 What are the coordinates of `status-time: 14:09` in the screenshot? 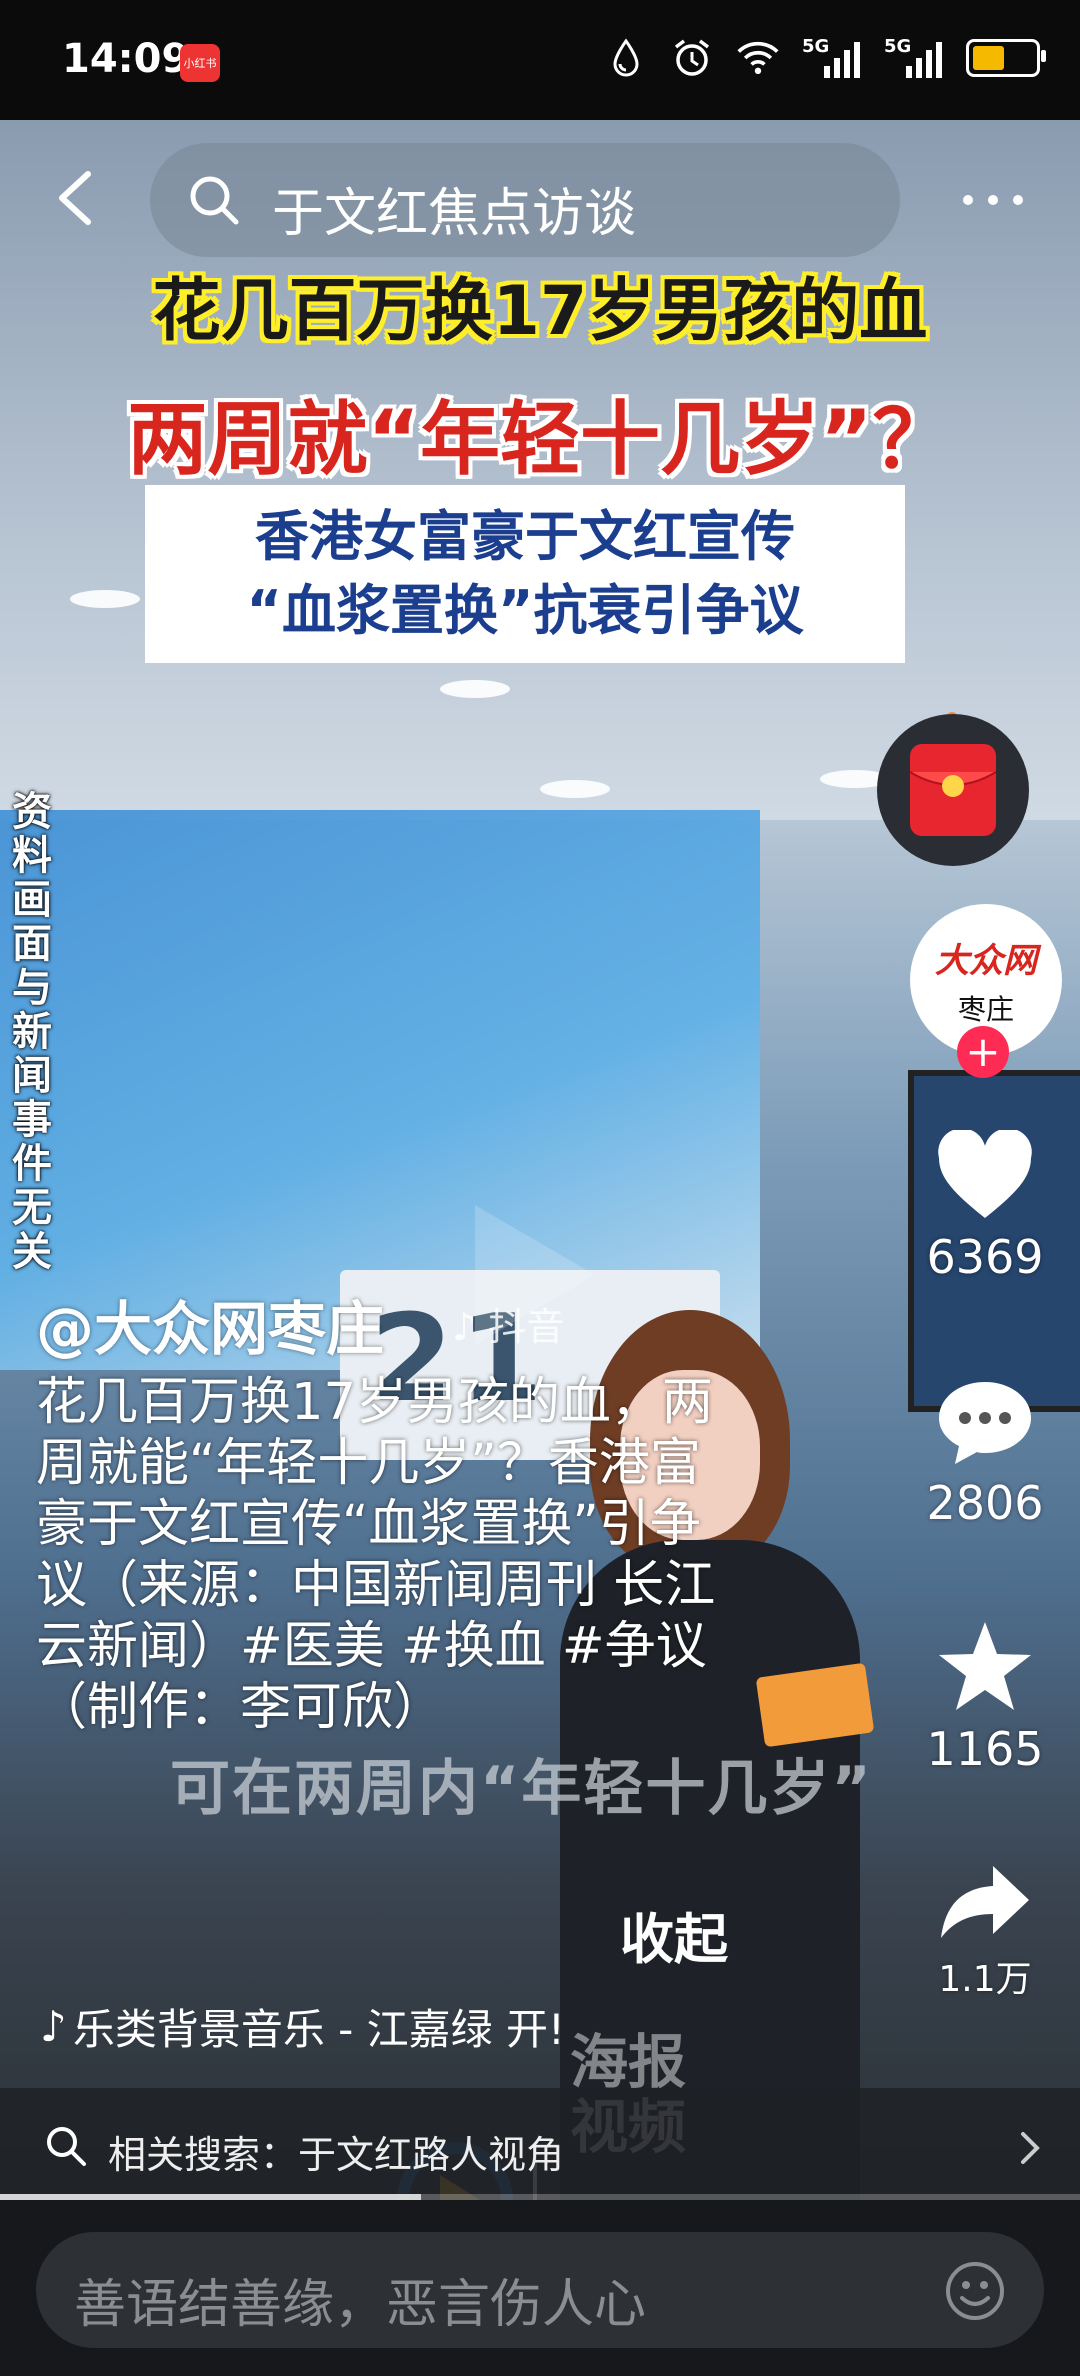 It's located at (126, 59).